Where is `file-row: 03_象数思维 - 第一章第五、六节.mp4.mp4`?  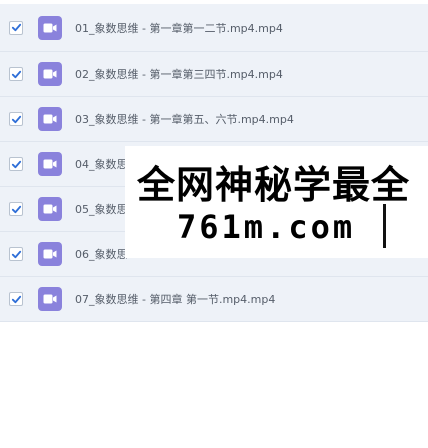 file-row: 03_象数思维 - 第一章第五、六节.mp4.mp4 is located at coordinates (214, 119).